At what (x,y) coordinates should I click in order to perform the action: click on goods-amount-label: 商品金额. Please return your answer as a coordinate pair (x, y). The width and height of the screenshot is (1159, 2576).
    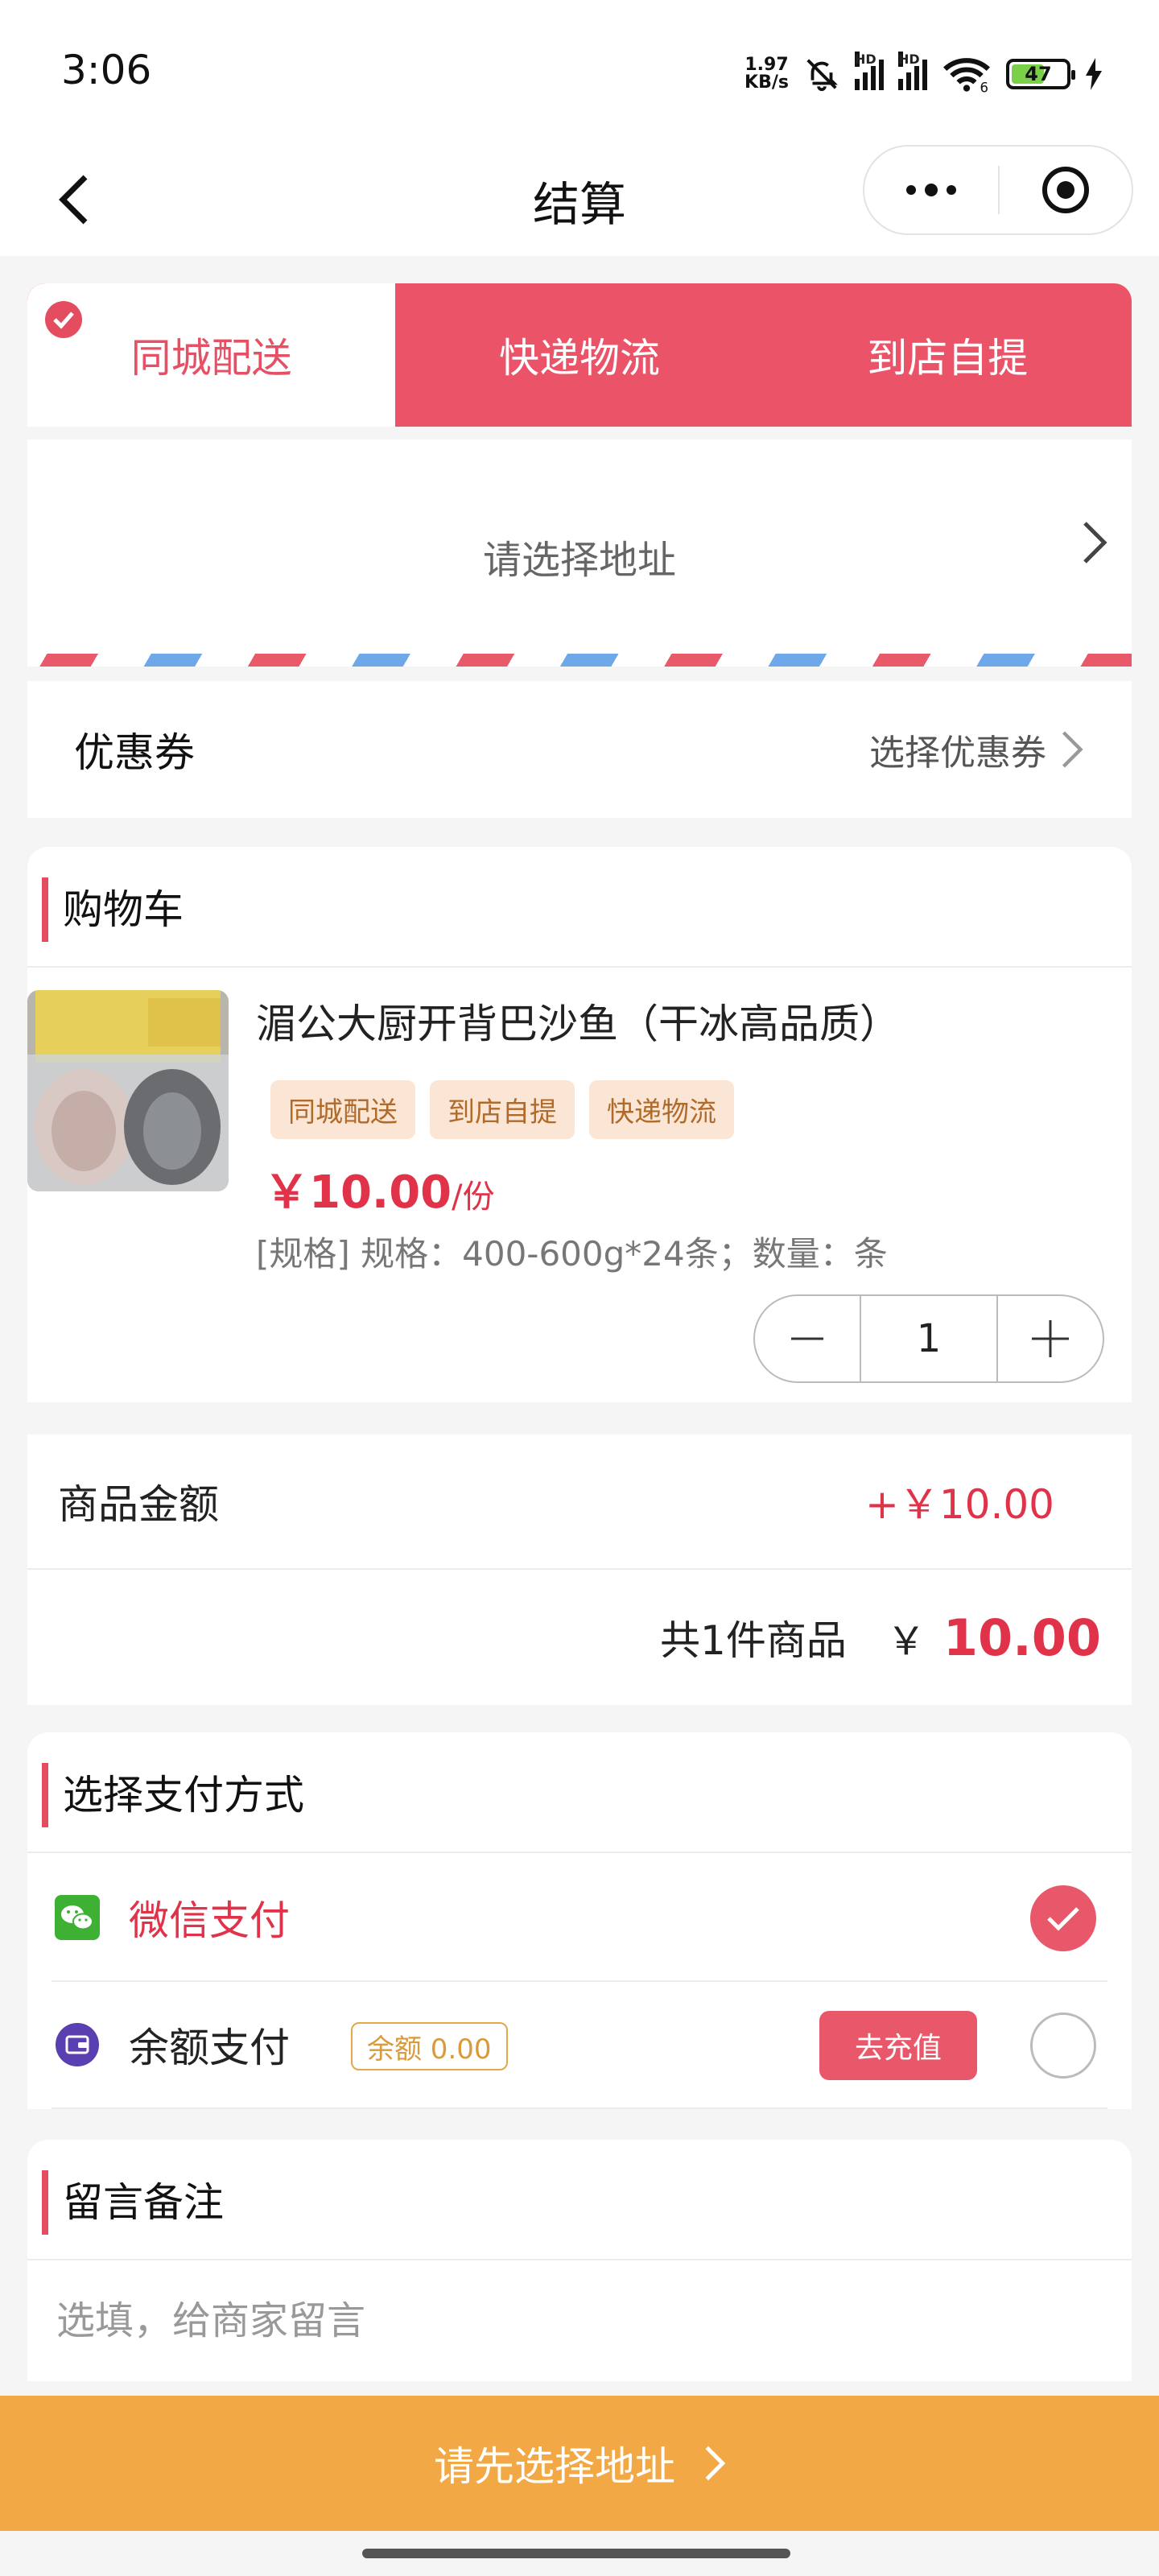
    Looking at the image, I should click on (138, 1504).